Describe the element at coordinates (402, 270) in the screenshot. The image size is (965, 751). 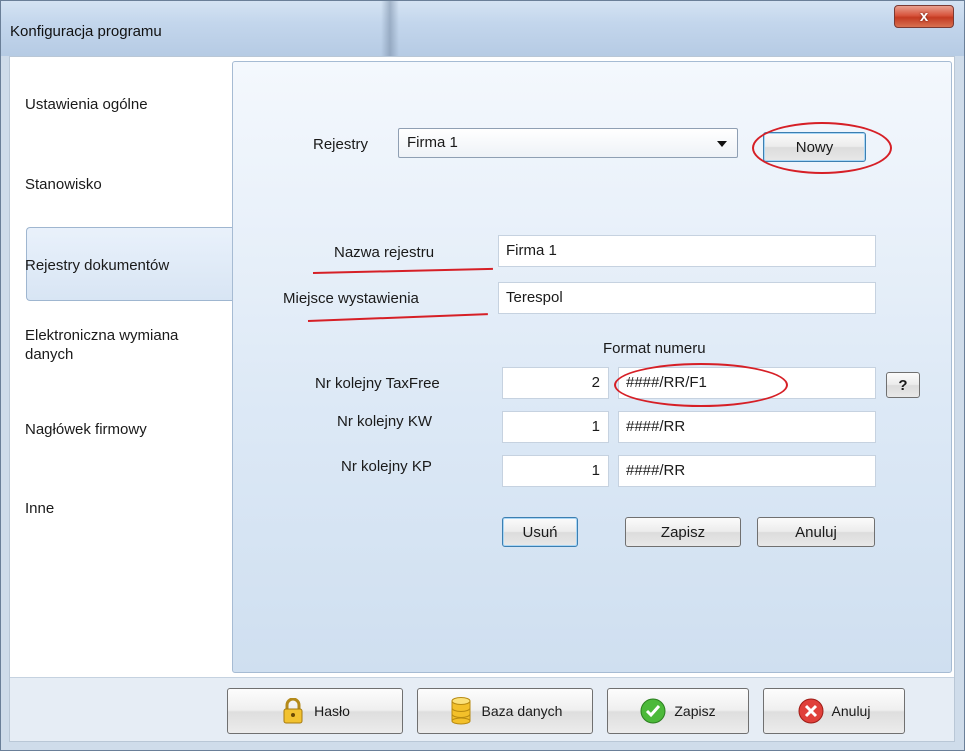
I see `annotation-underline-name` at that location.